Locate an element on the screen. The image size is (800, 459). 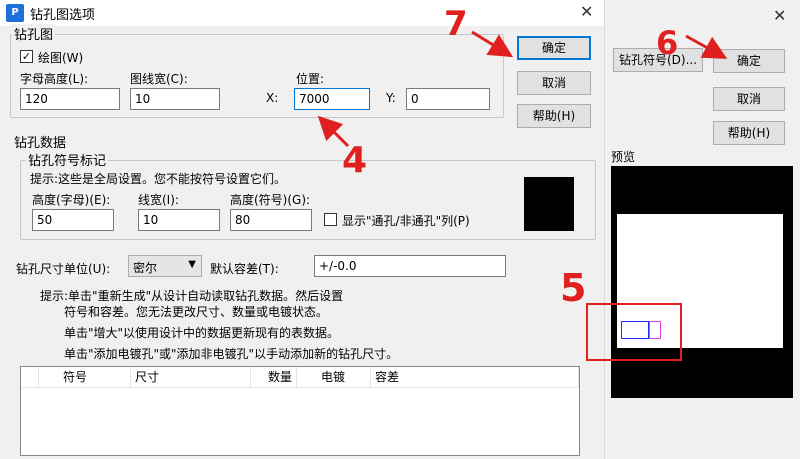
global-settings-hint: 提示:这些是全局设置。您不能按符号设置它们。 is located at coordinates (158, 179).